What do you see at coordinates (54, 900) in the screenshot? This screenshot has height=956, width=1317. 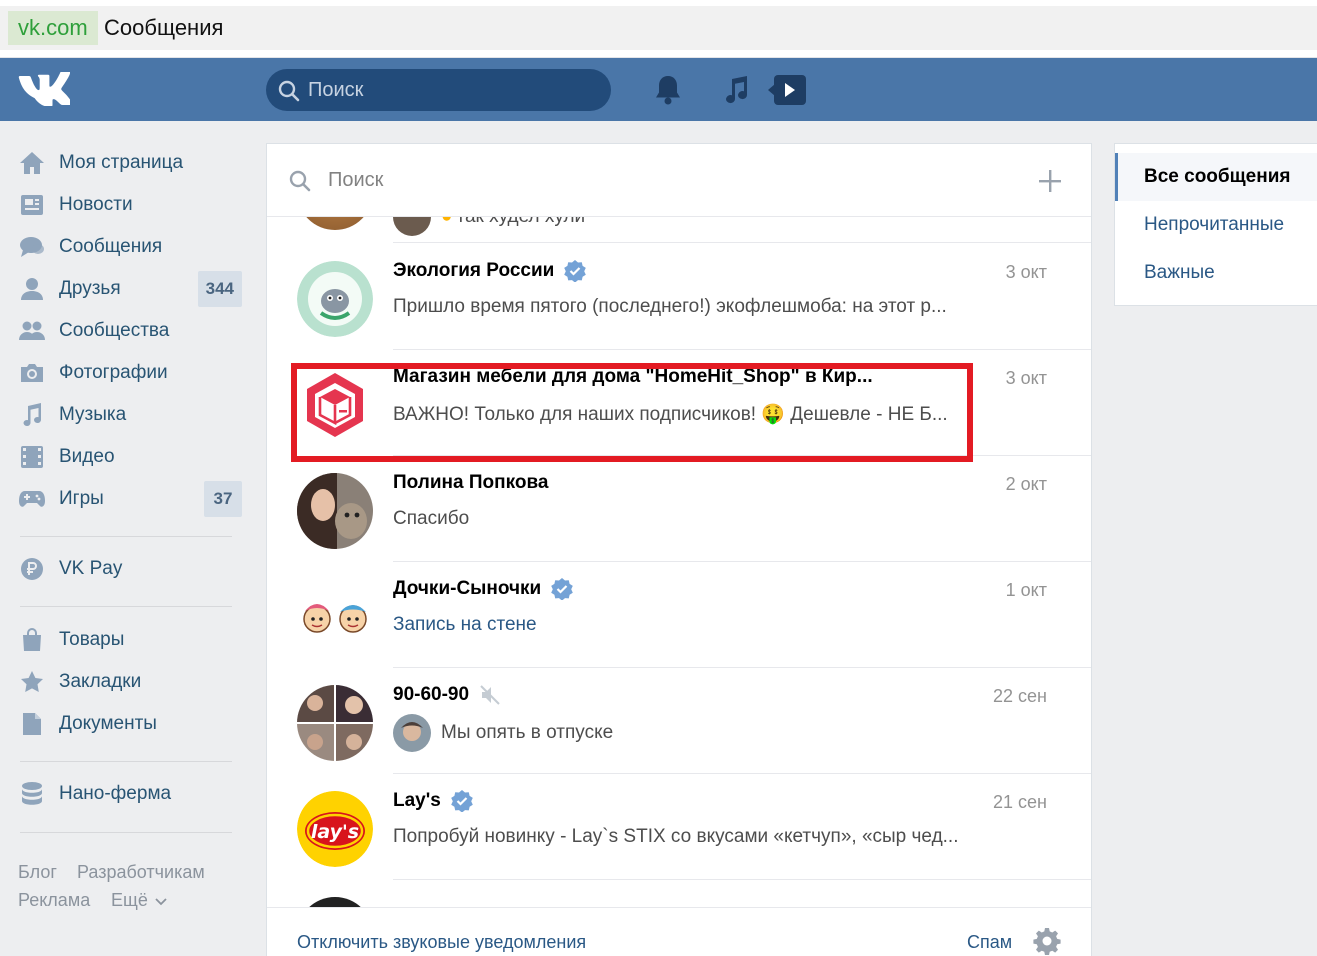 I see `footer-link-ads: Реклама` at bounding box center [54, 900].